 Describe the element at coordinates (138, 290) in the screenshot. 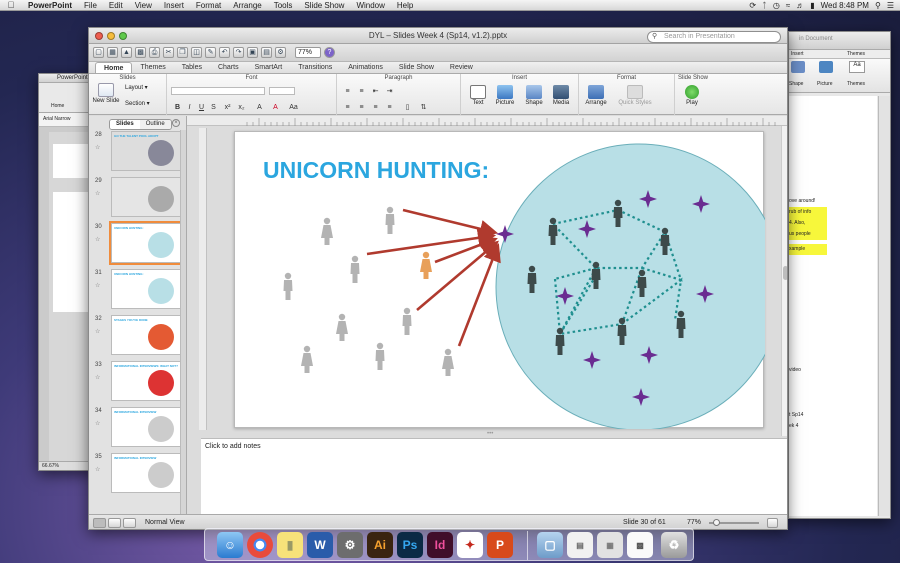

I see `slide-thumbnail-31: 31 ☆ UNICORN HUNTING:` at that location.